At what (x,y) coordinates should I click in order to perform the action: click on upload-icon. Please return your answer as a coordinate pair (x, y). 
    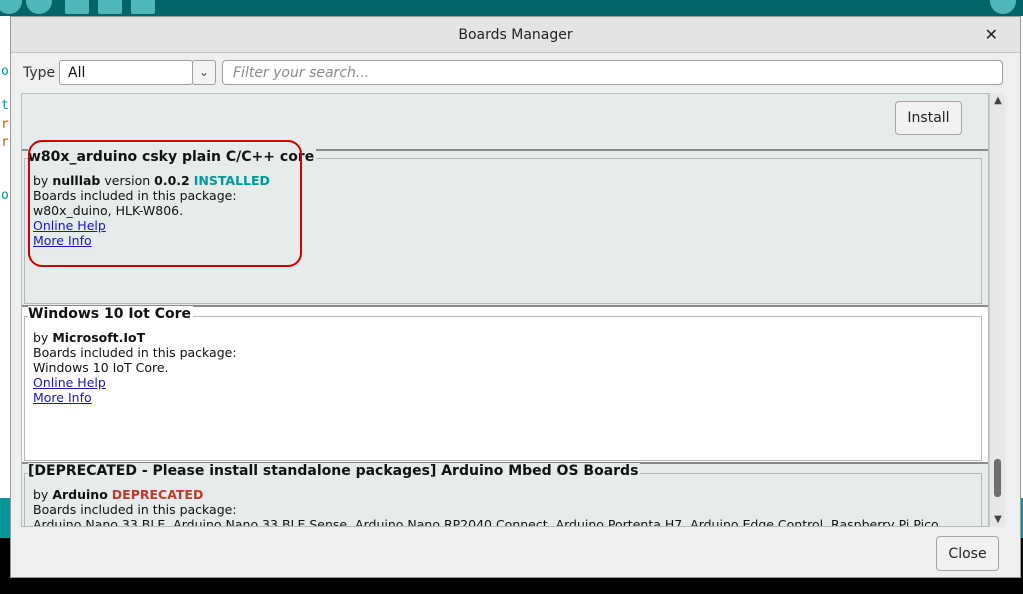
    Looking at the image, I should click on (39, 7).